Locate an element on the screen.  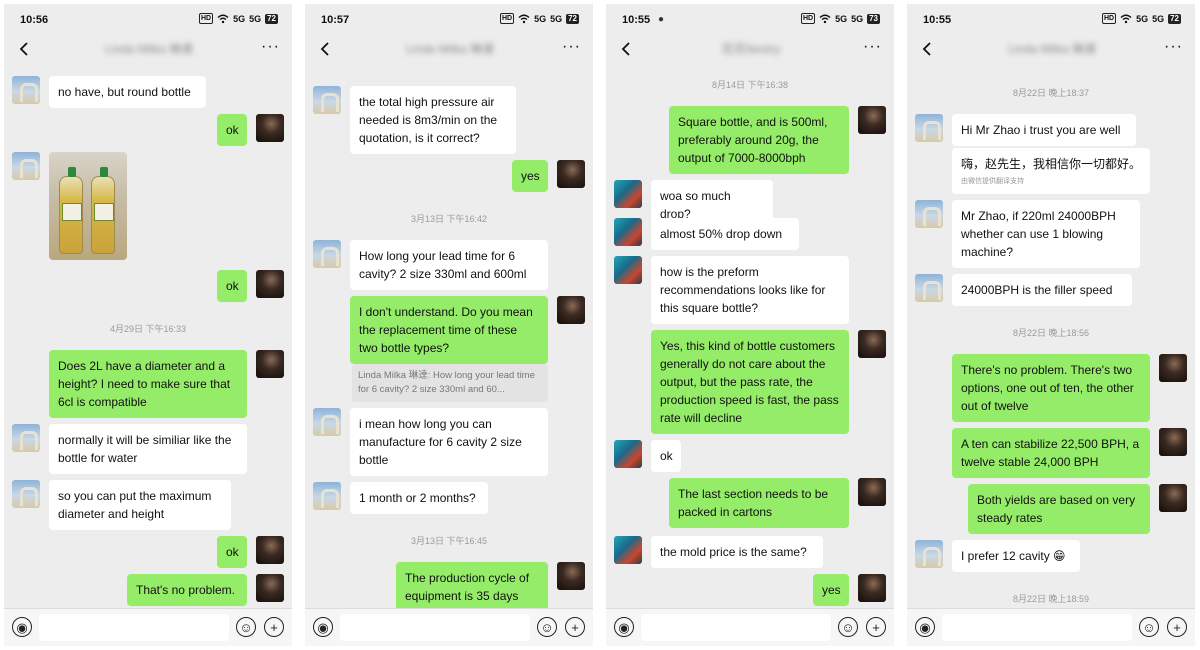
photo-message is located at coordinates (88, 206).